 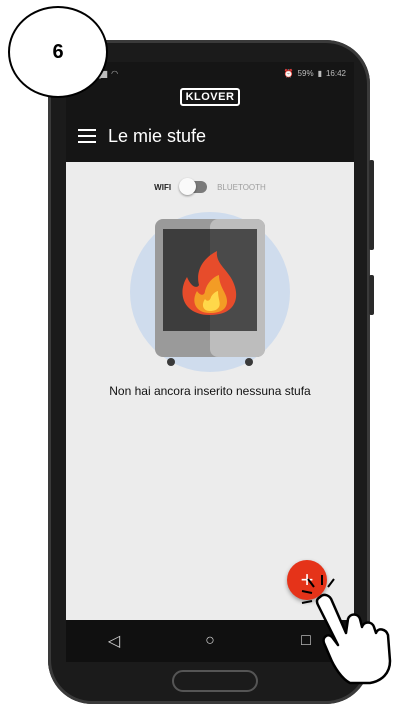 I want to click on back-nav-button: ◁, so click(x=114, y=641).